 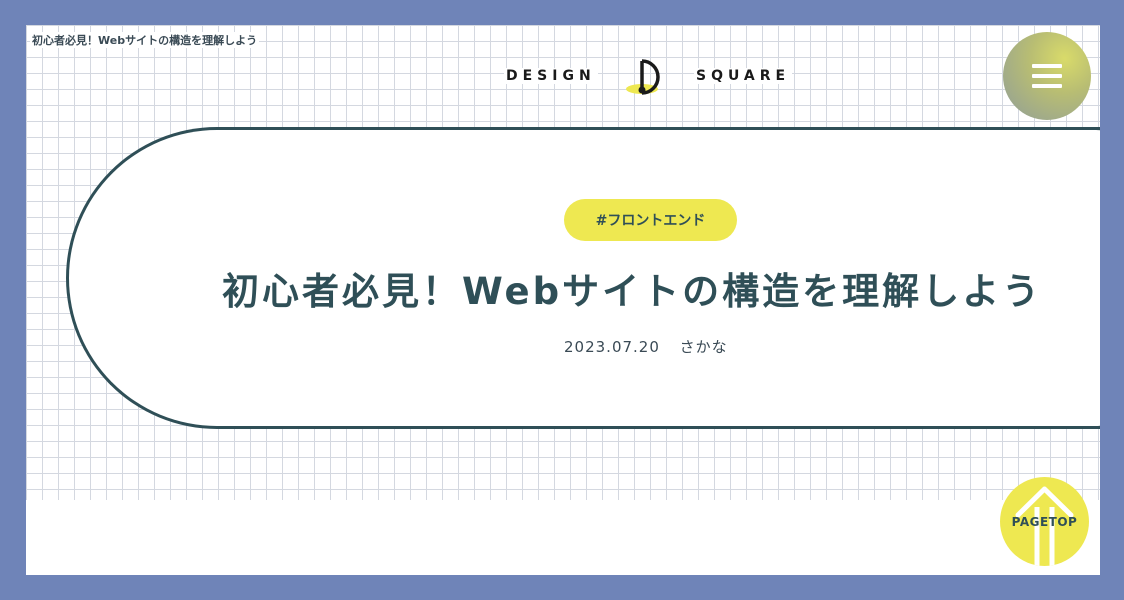 I want to click on site-logo: DESIGN SQUARE, so click(x=654, y=77).